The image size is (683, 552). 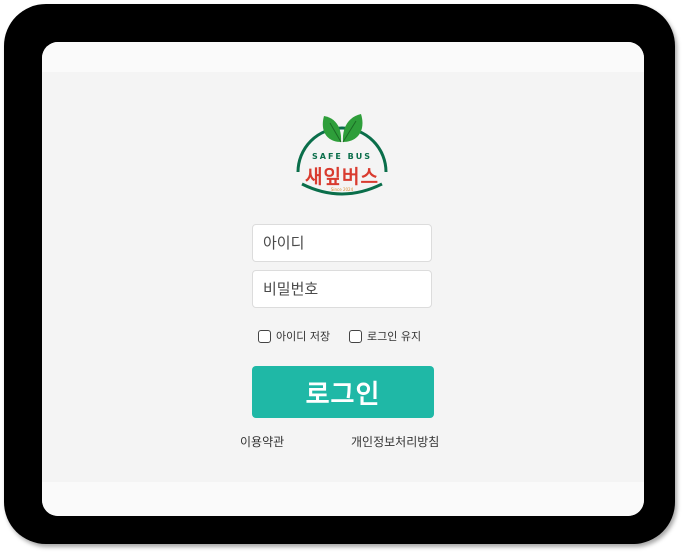 I want to click on logo-tagline: SAFE BUS, so click(x=342, y=156).